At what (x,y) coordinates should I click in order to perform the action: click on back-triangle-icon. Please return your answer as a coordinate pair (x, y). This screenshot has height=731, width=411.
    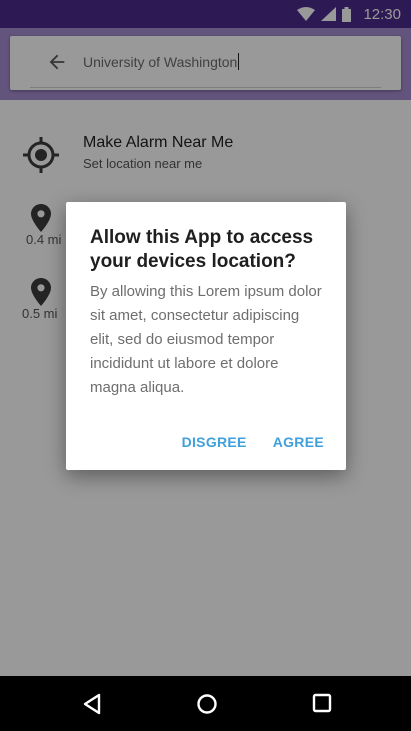
    Looking at the image, I should click on (92, 706).